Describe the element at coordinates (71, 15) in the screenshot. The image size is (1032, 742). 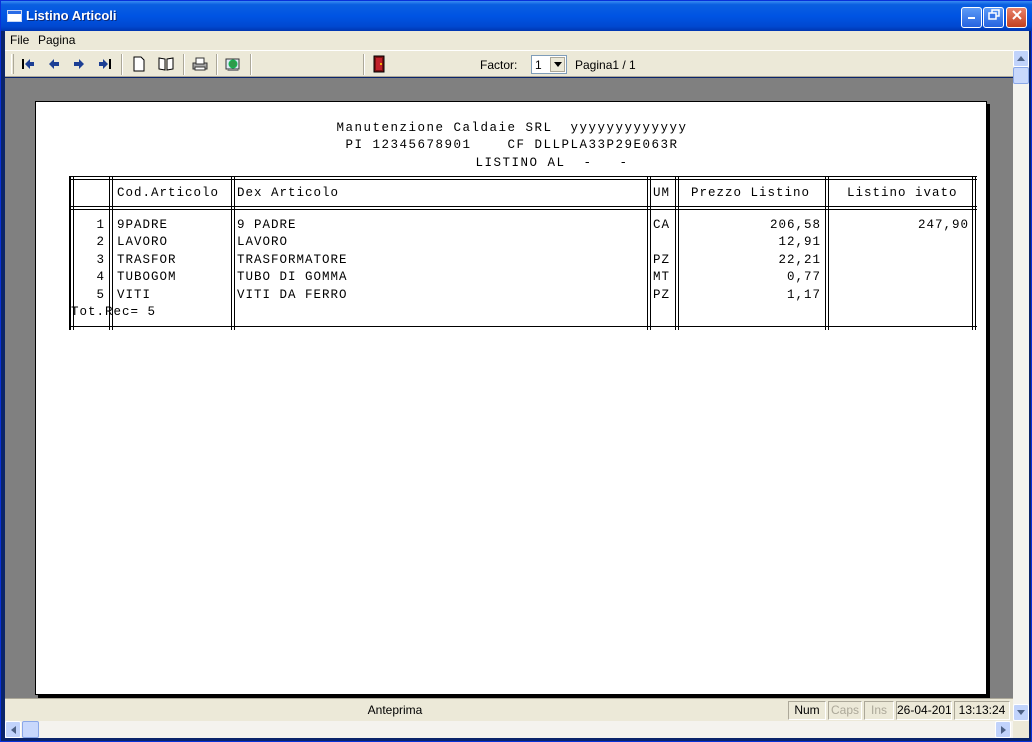
I see `window-title: Listino Articoli` at that location.